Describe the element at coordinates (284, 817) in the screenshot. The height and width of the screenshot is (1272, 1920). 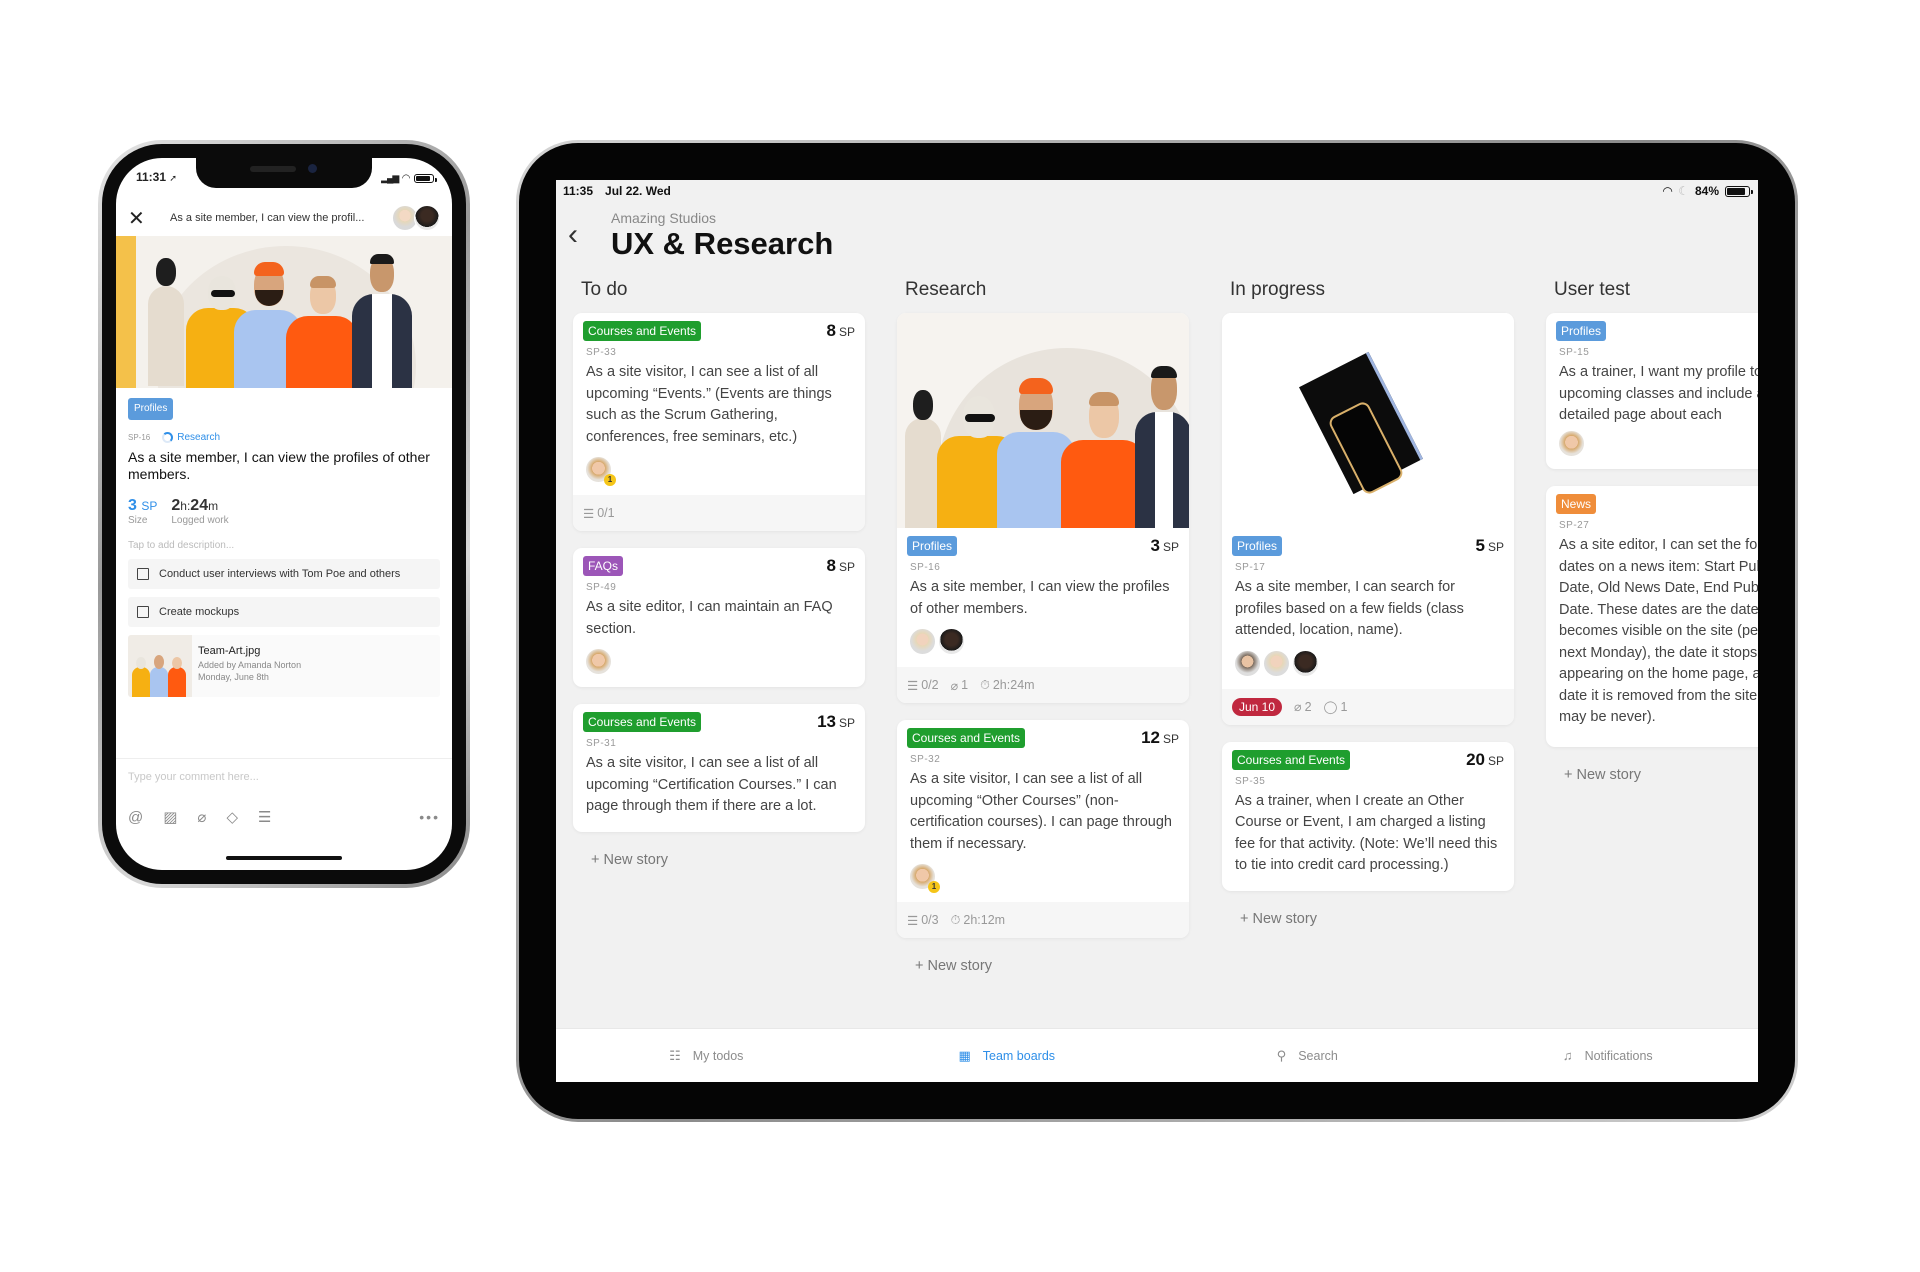
I see `comment-toolbar: @ ▨ ⌀ ◇ ☰ •••` at that location.